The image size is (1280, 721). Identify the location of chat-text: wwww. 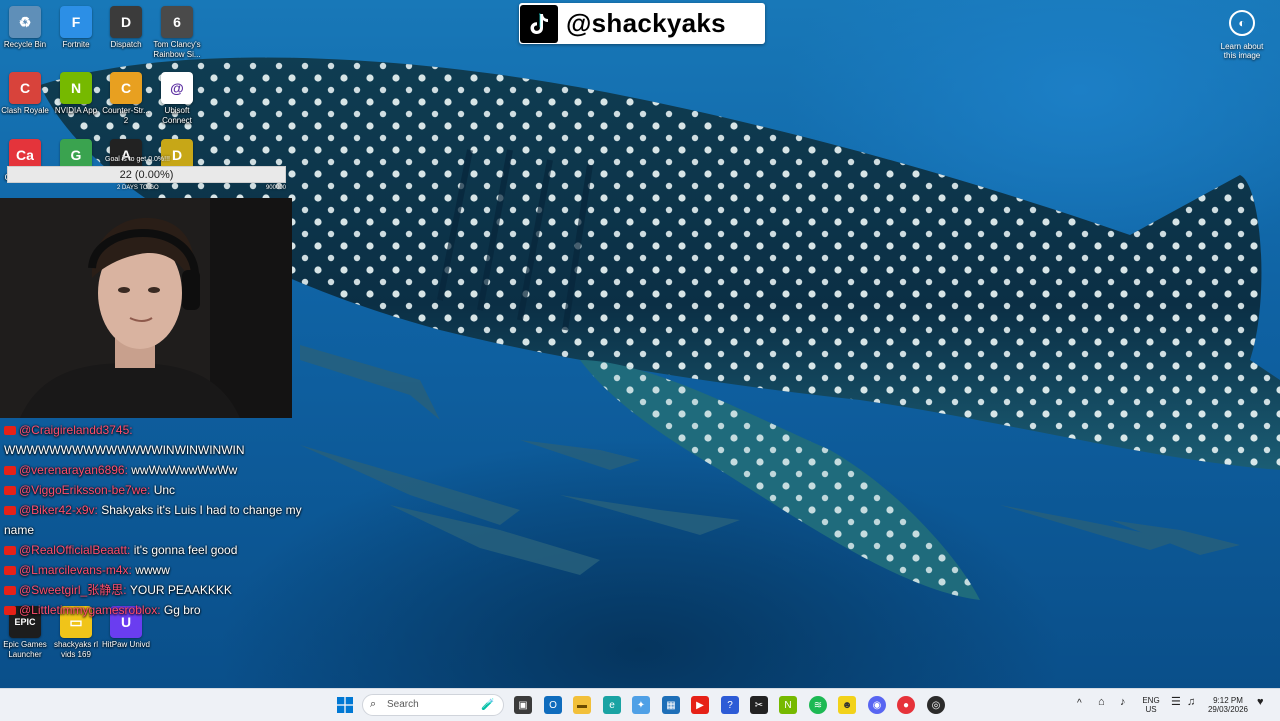
(152, 570).